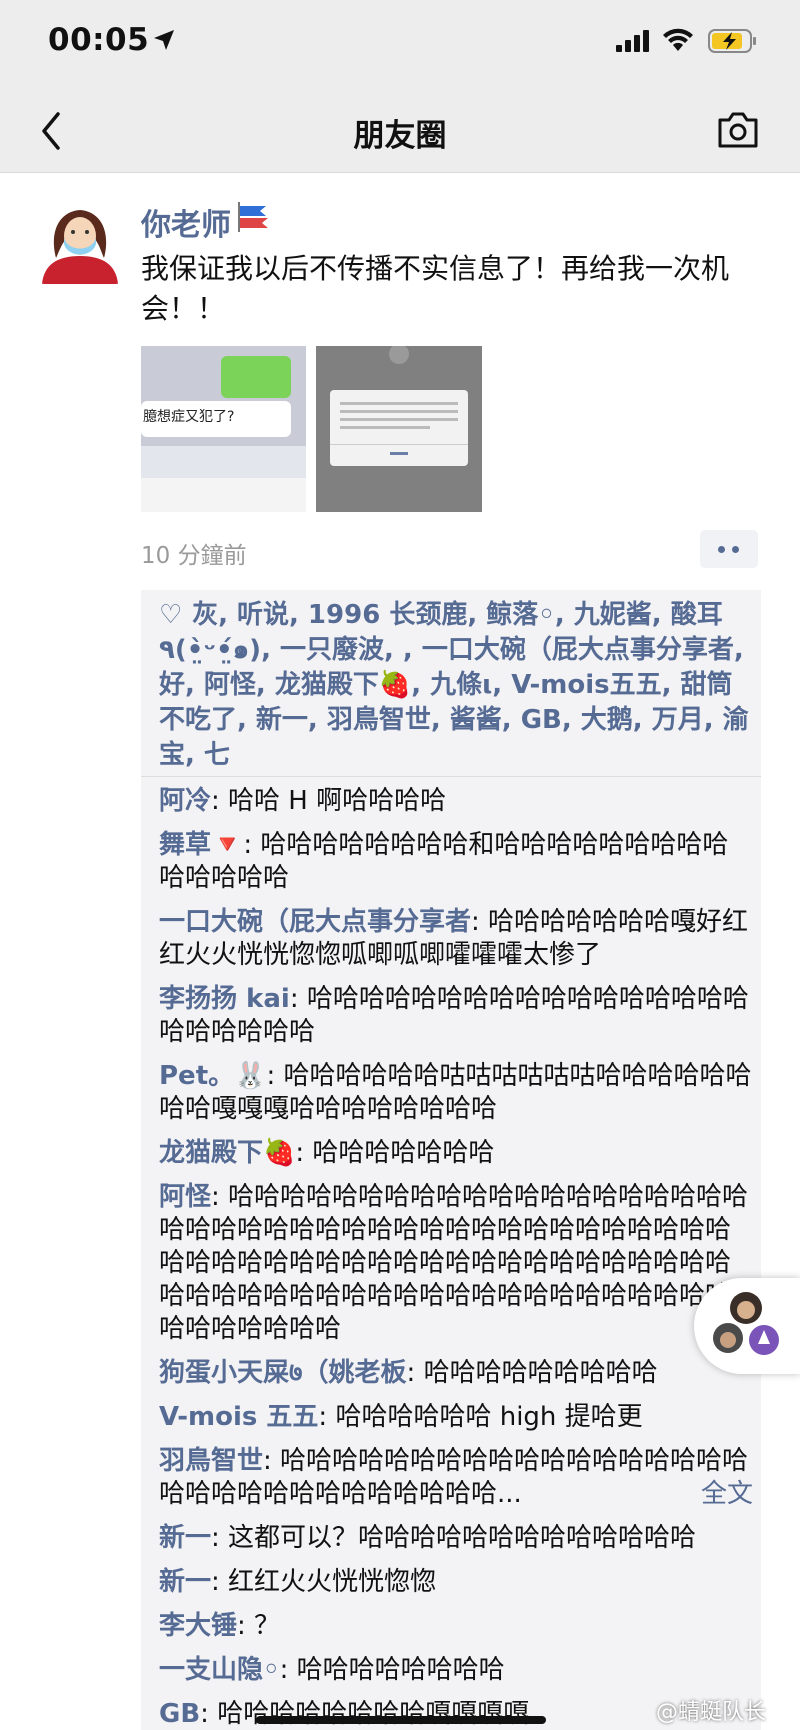 The width and height of the screenshot is (800, 1730). I want to click on dialog-screenshot-thumbnail, so click(399, 429).